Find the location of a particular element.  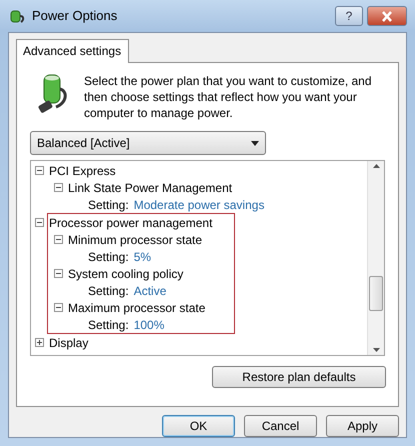

dialog-button: OK is located at coordinates (198, 426).